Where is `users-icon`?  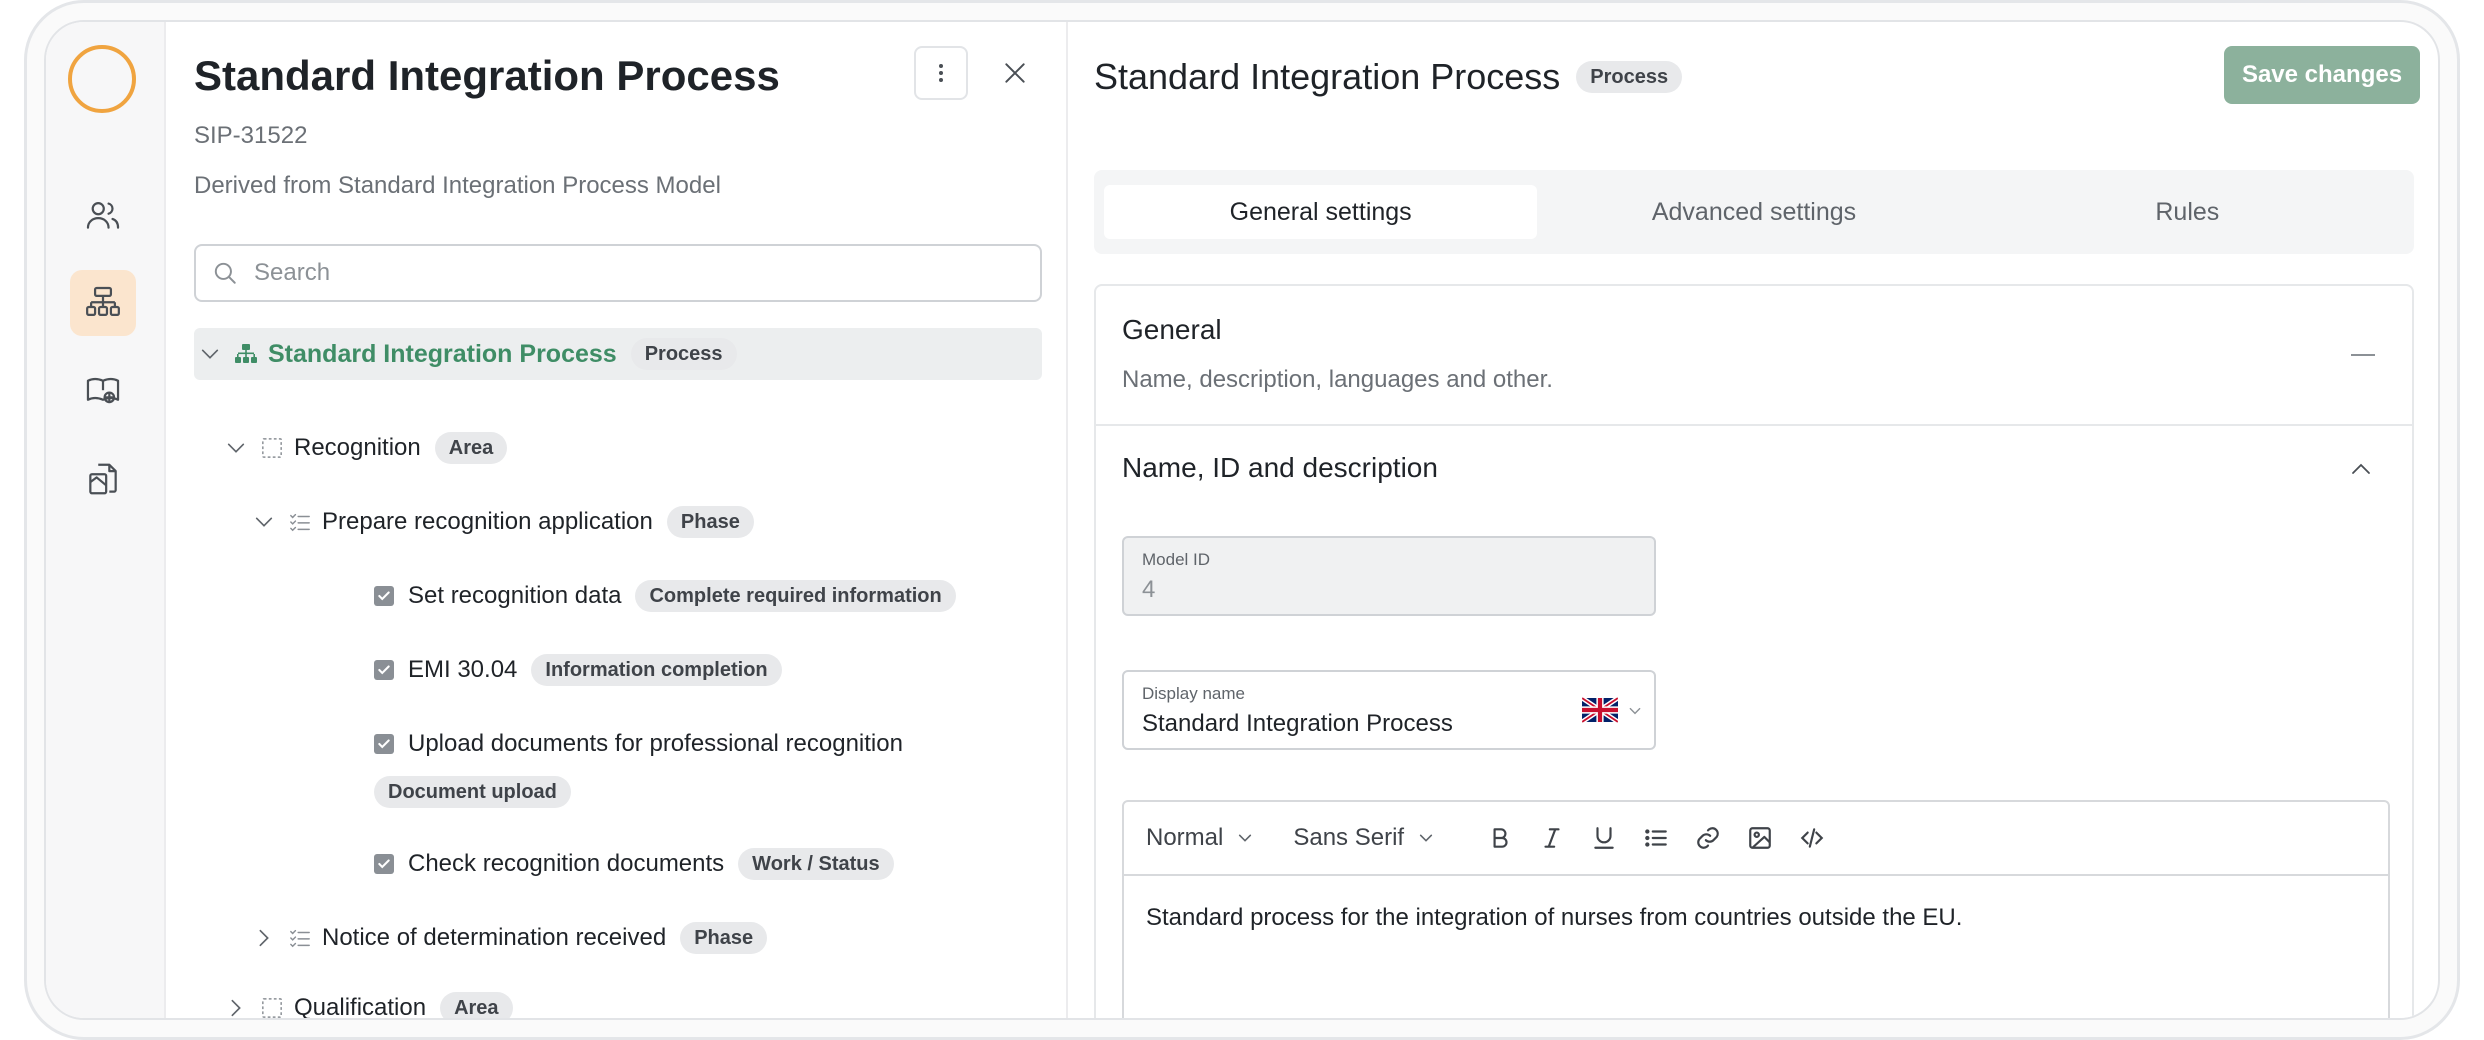 users-icon is located at coordinates (103, 215).